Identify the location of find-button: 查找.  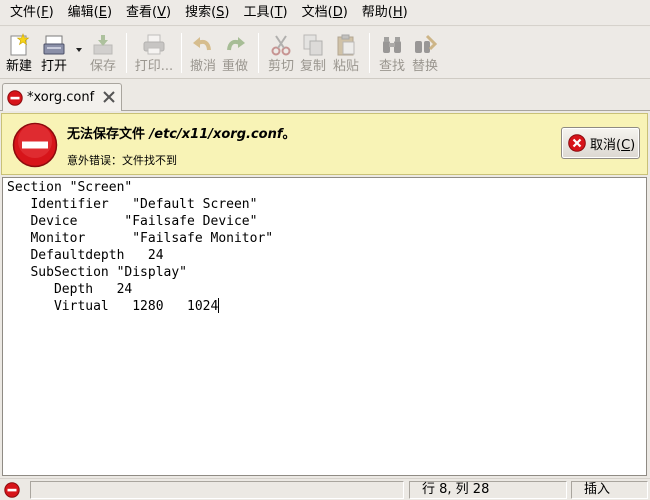
(392, 53).